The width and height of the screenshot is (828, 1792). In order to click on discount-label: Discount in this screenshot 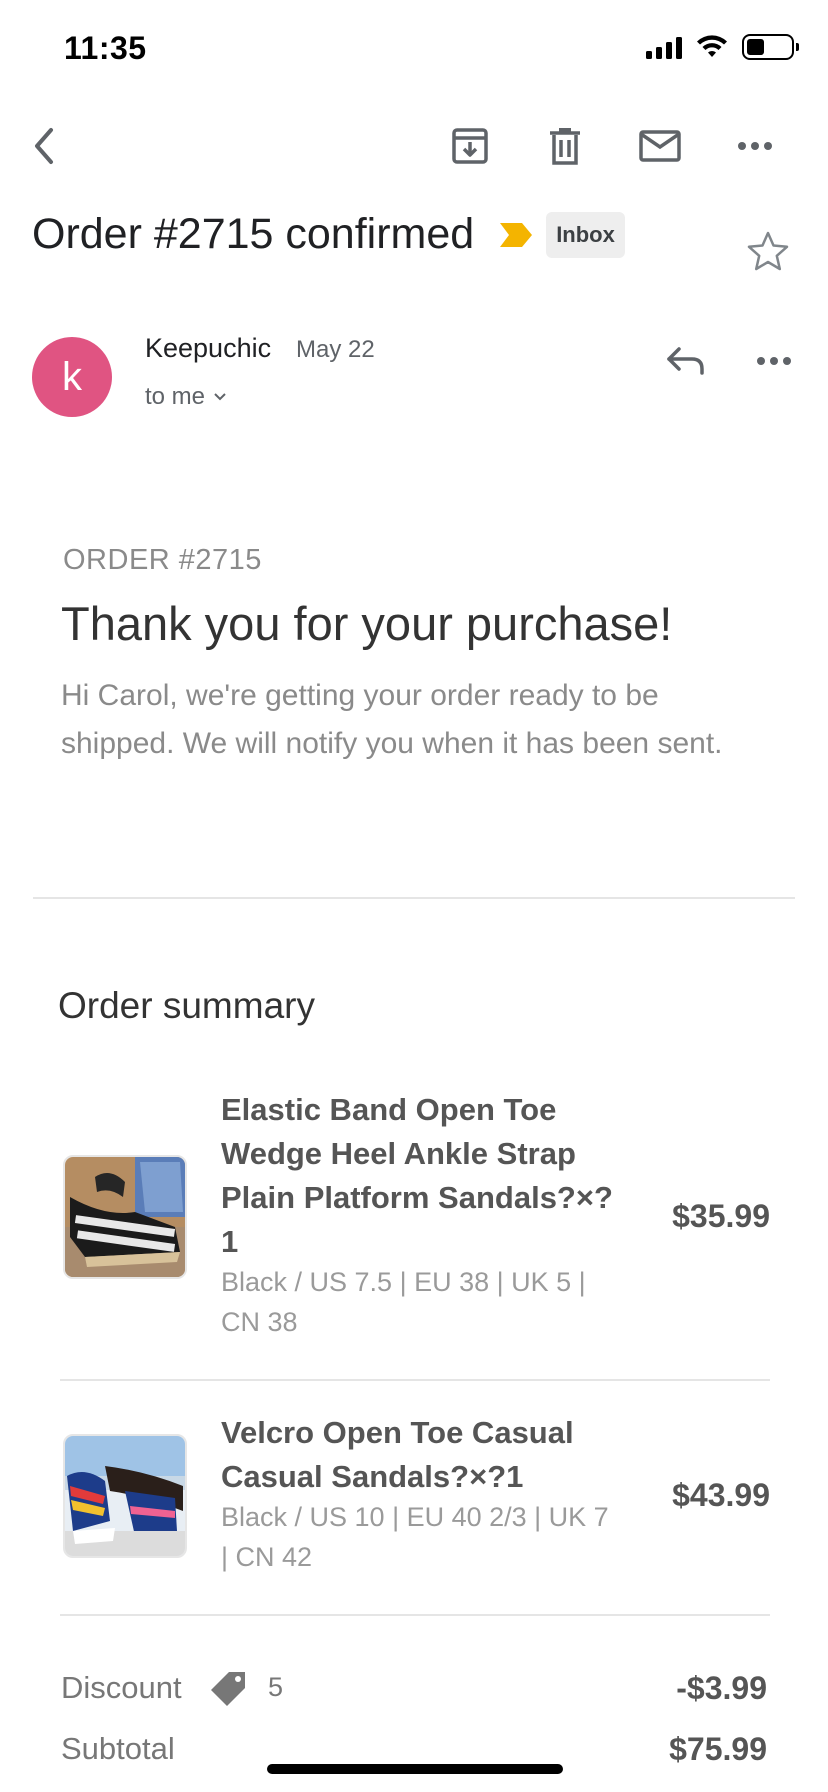, I will do `click(121, 1687)`.